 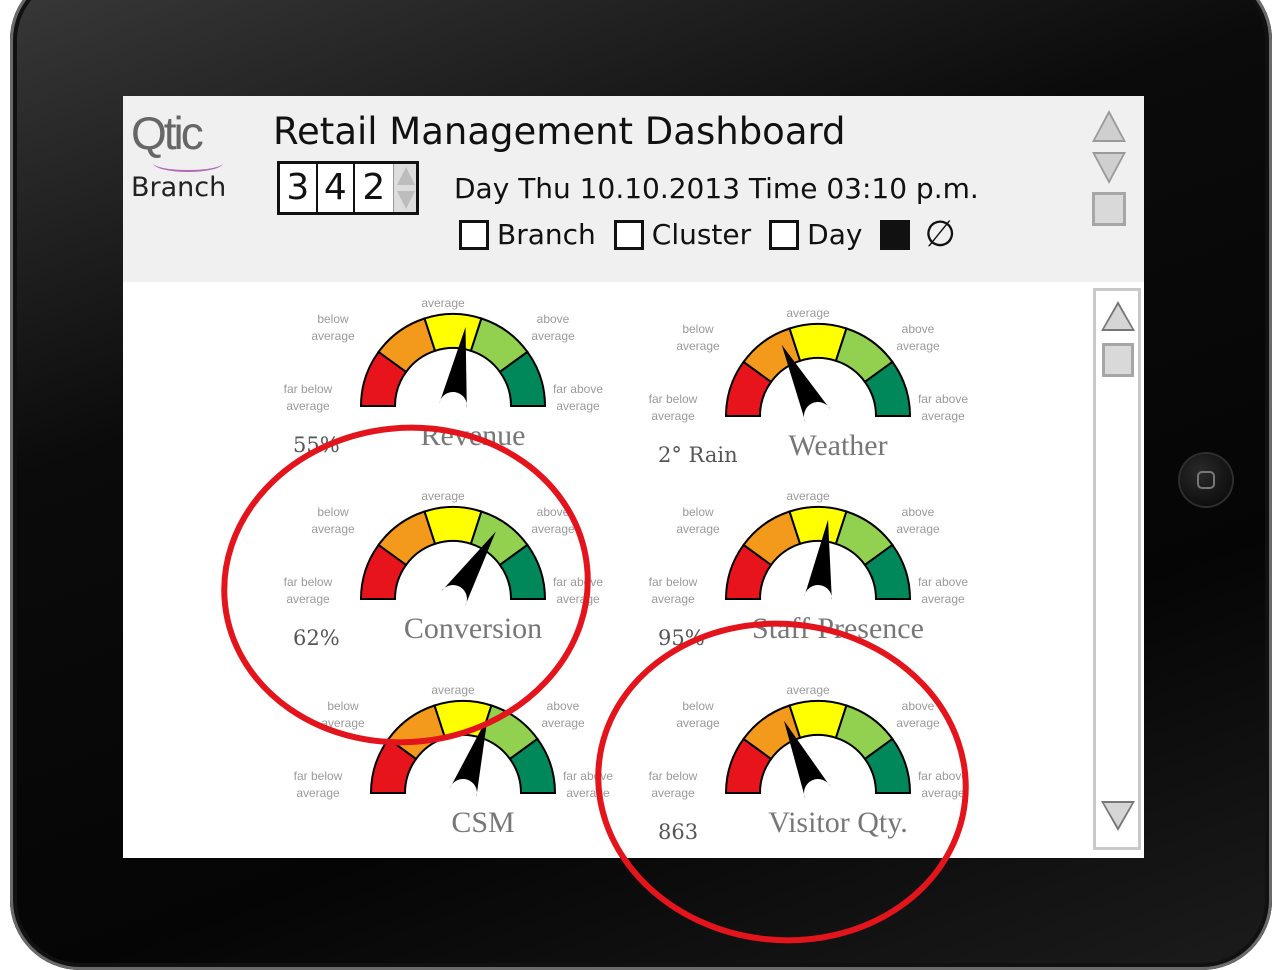 I want to click on filter-day-label: Day, so click(x=835, y=234).